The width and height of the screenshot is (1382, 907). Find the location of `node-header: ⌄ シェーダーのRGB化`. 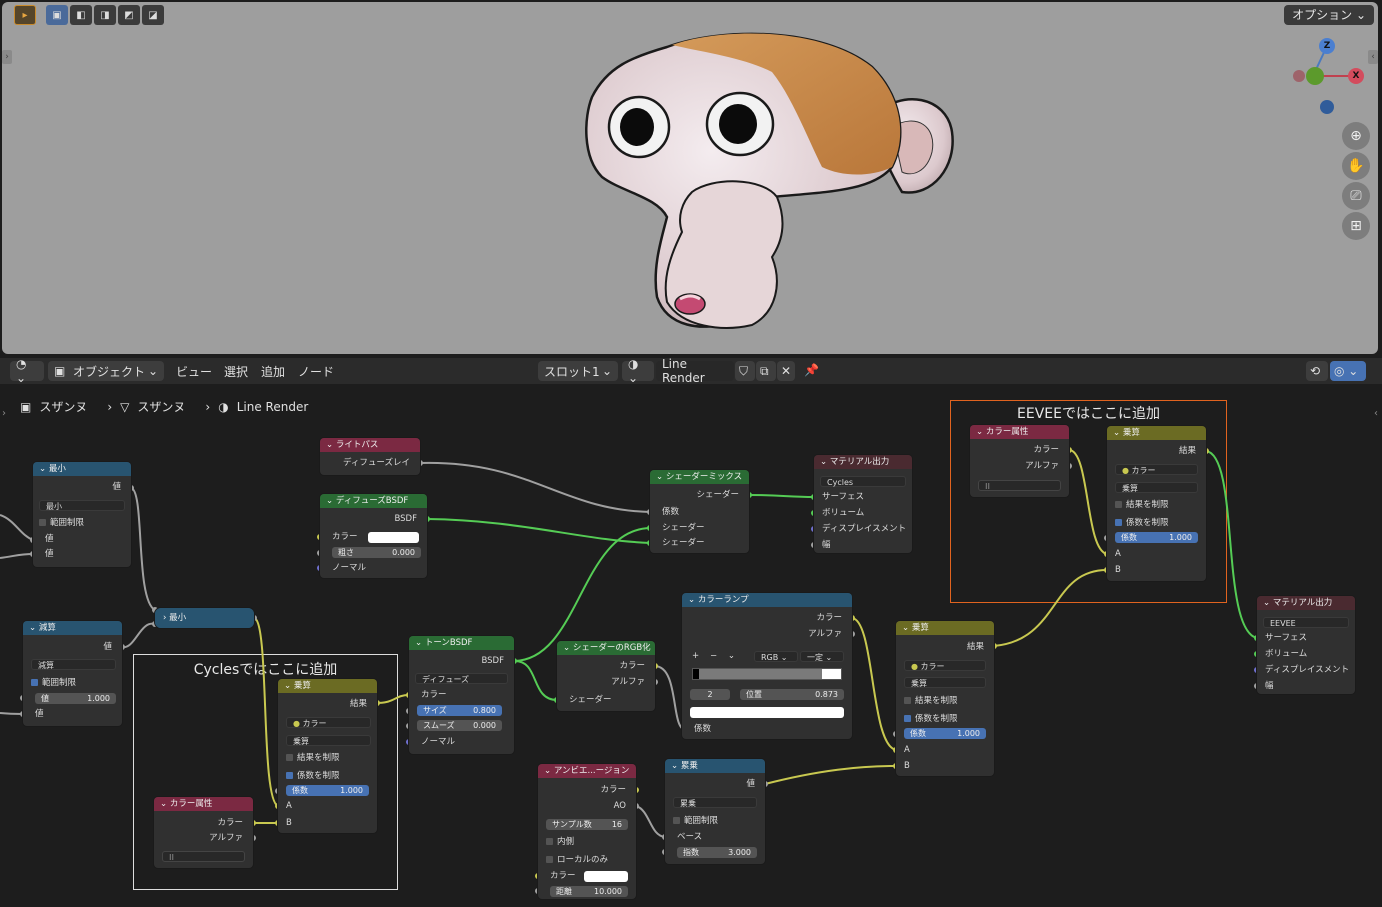

node-header: ⌄ シェーダーのRGB化 is located at coordinates (606, 648).